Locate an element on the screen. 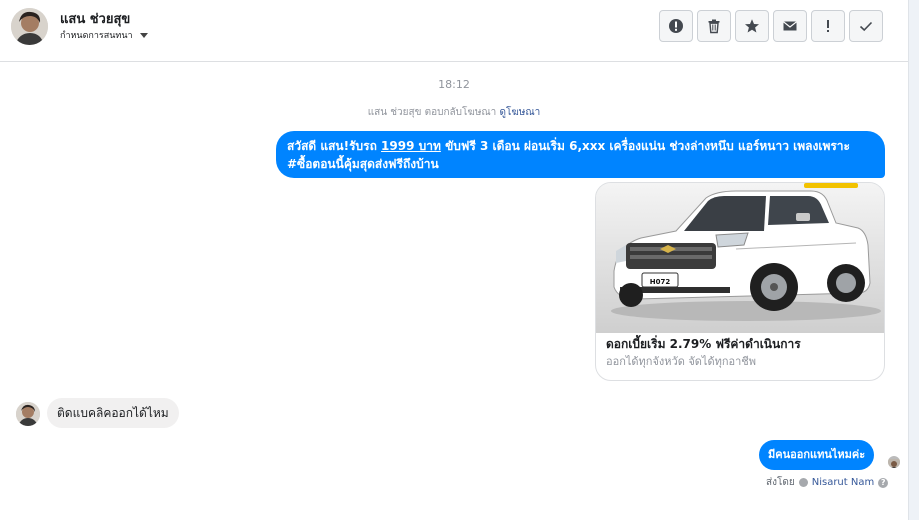 This screenshot has height=520, width=919. follow-up-button is located at coordinates (828, 26).